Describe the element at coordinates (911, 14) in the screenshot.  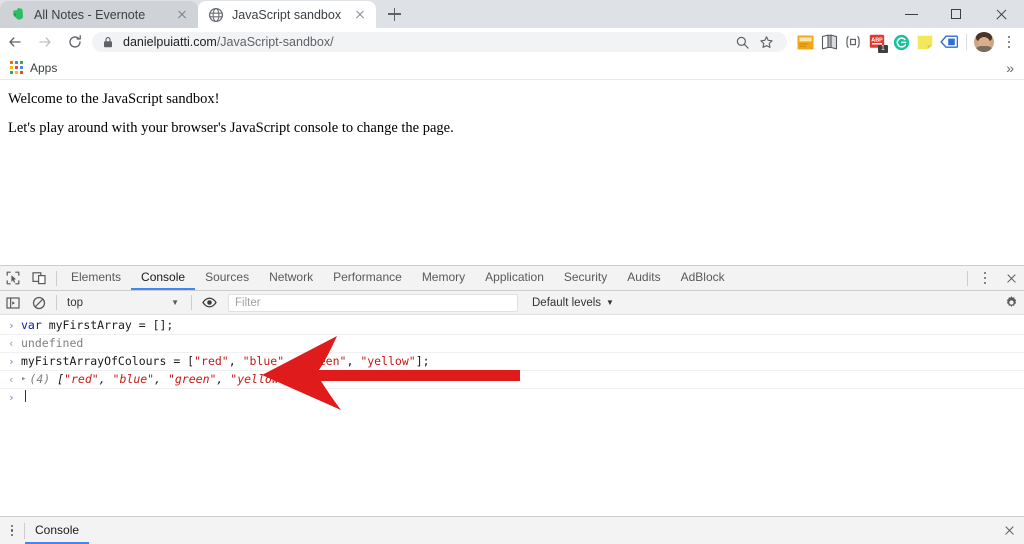
I see `minimize-icon` at that location.